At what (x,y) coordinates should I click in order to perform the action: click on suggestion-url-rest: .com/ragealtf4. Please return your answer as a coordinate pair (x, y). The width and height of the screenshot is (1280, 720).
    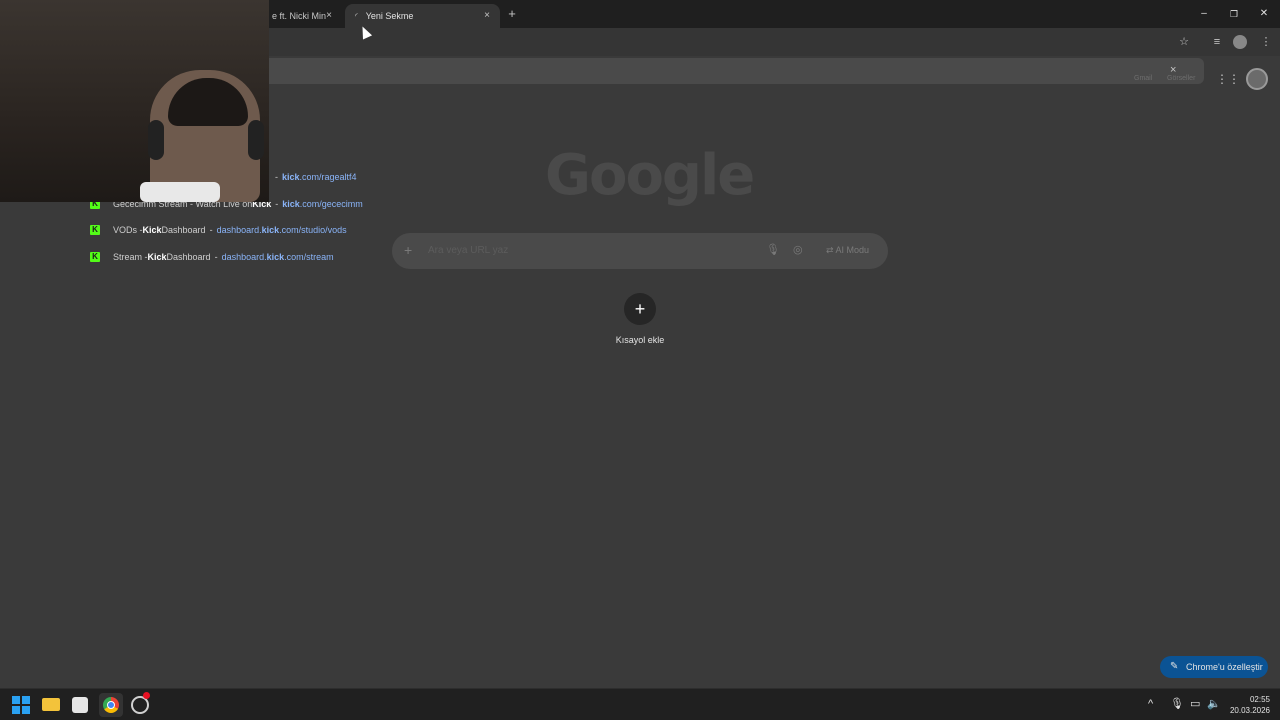
    Looking at the image, I should click on (328, 177).